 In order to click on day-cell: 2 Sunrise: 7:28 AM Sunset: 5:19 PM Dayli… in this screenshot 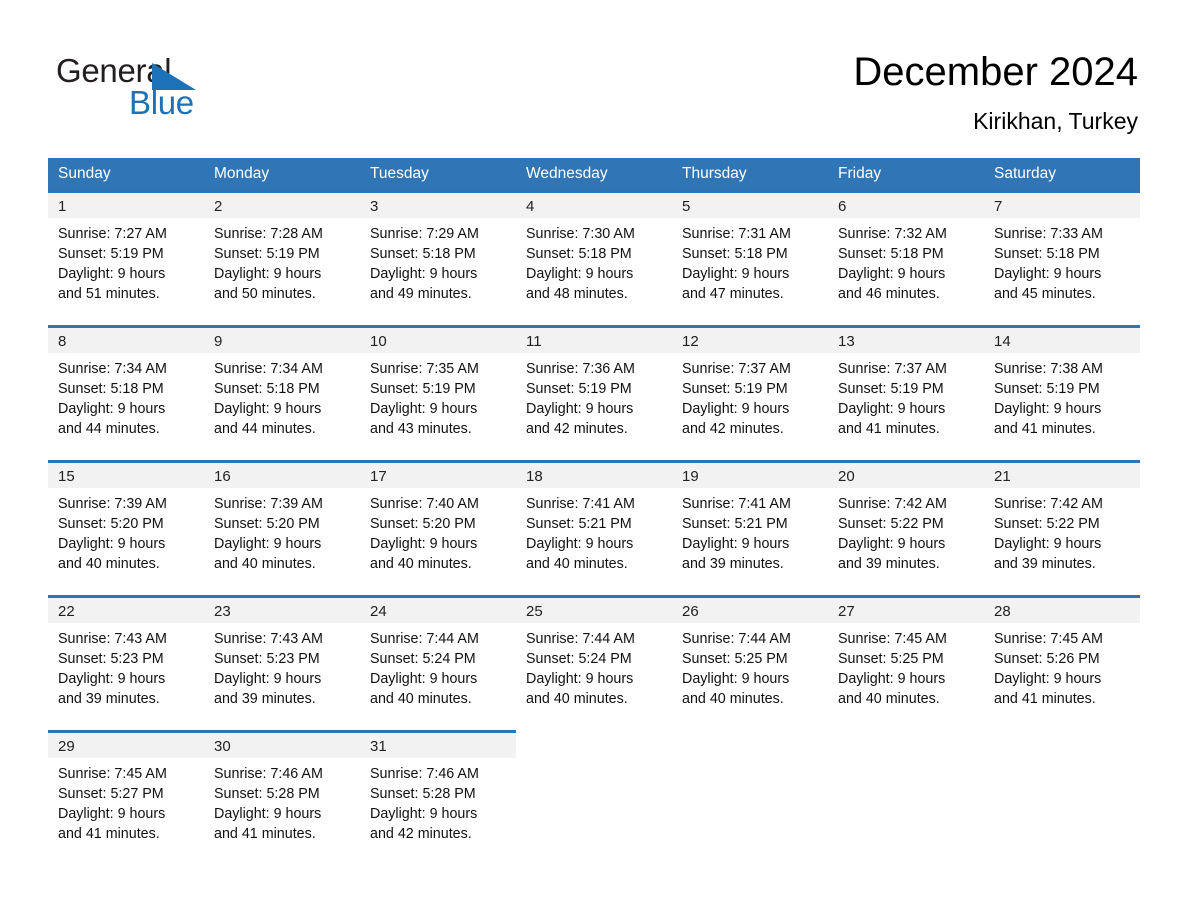, I will do `click(282, 258)`.